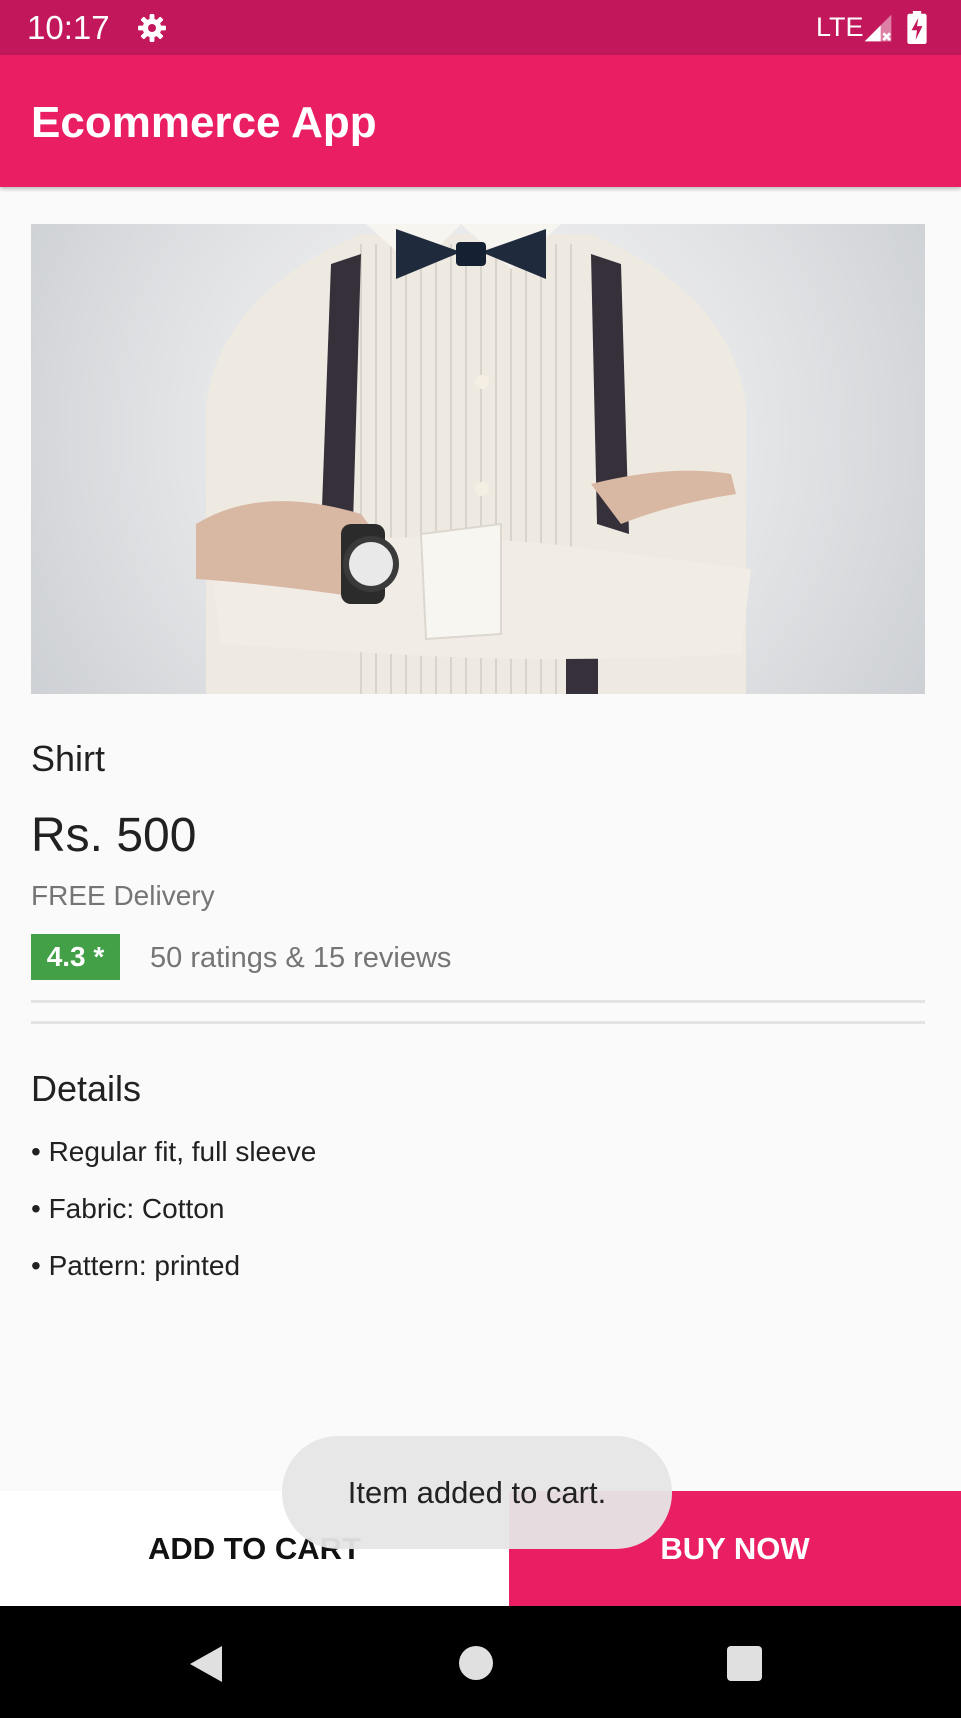 This screenshot has width=961, height=1718. Describe the element at coordinates (480, 27) in the screenshot. I see `status-bar: 10:17 LTE` at that location.